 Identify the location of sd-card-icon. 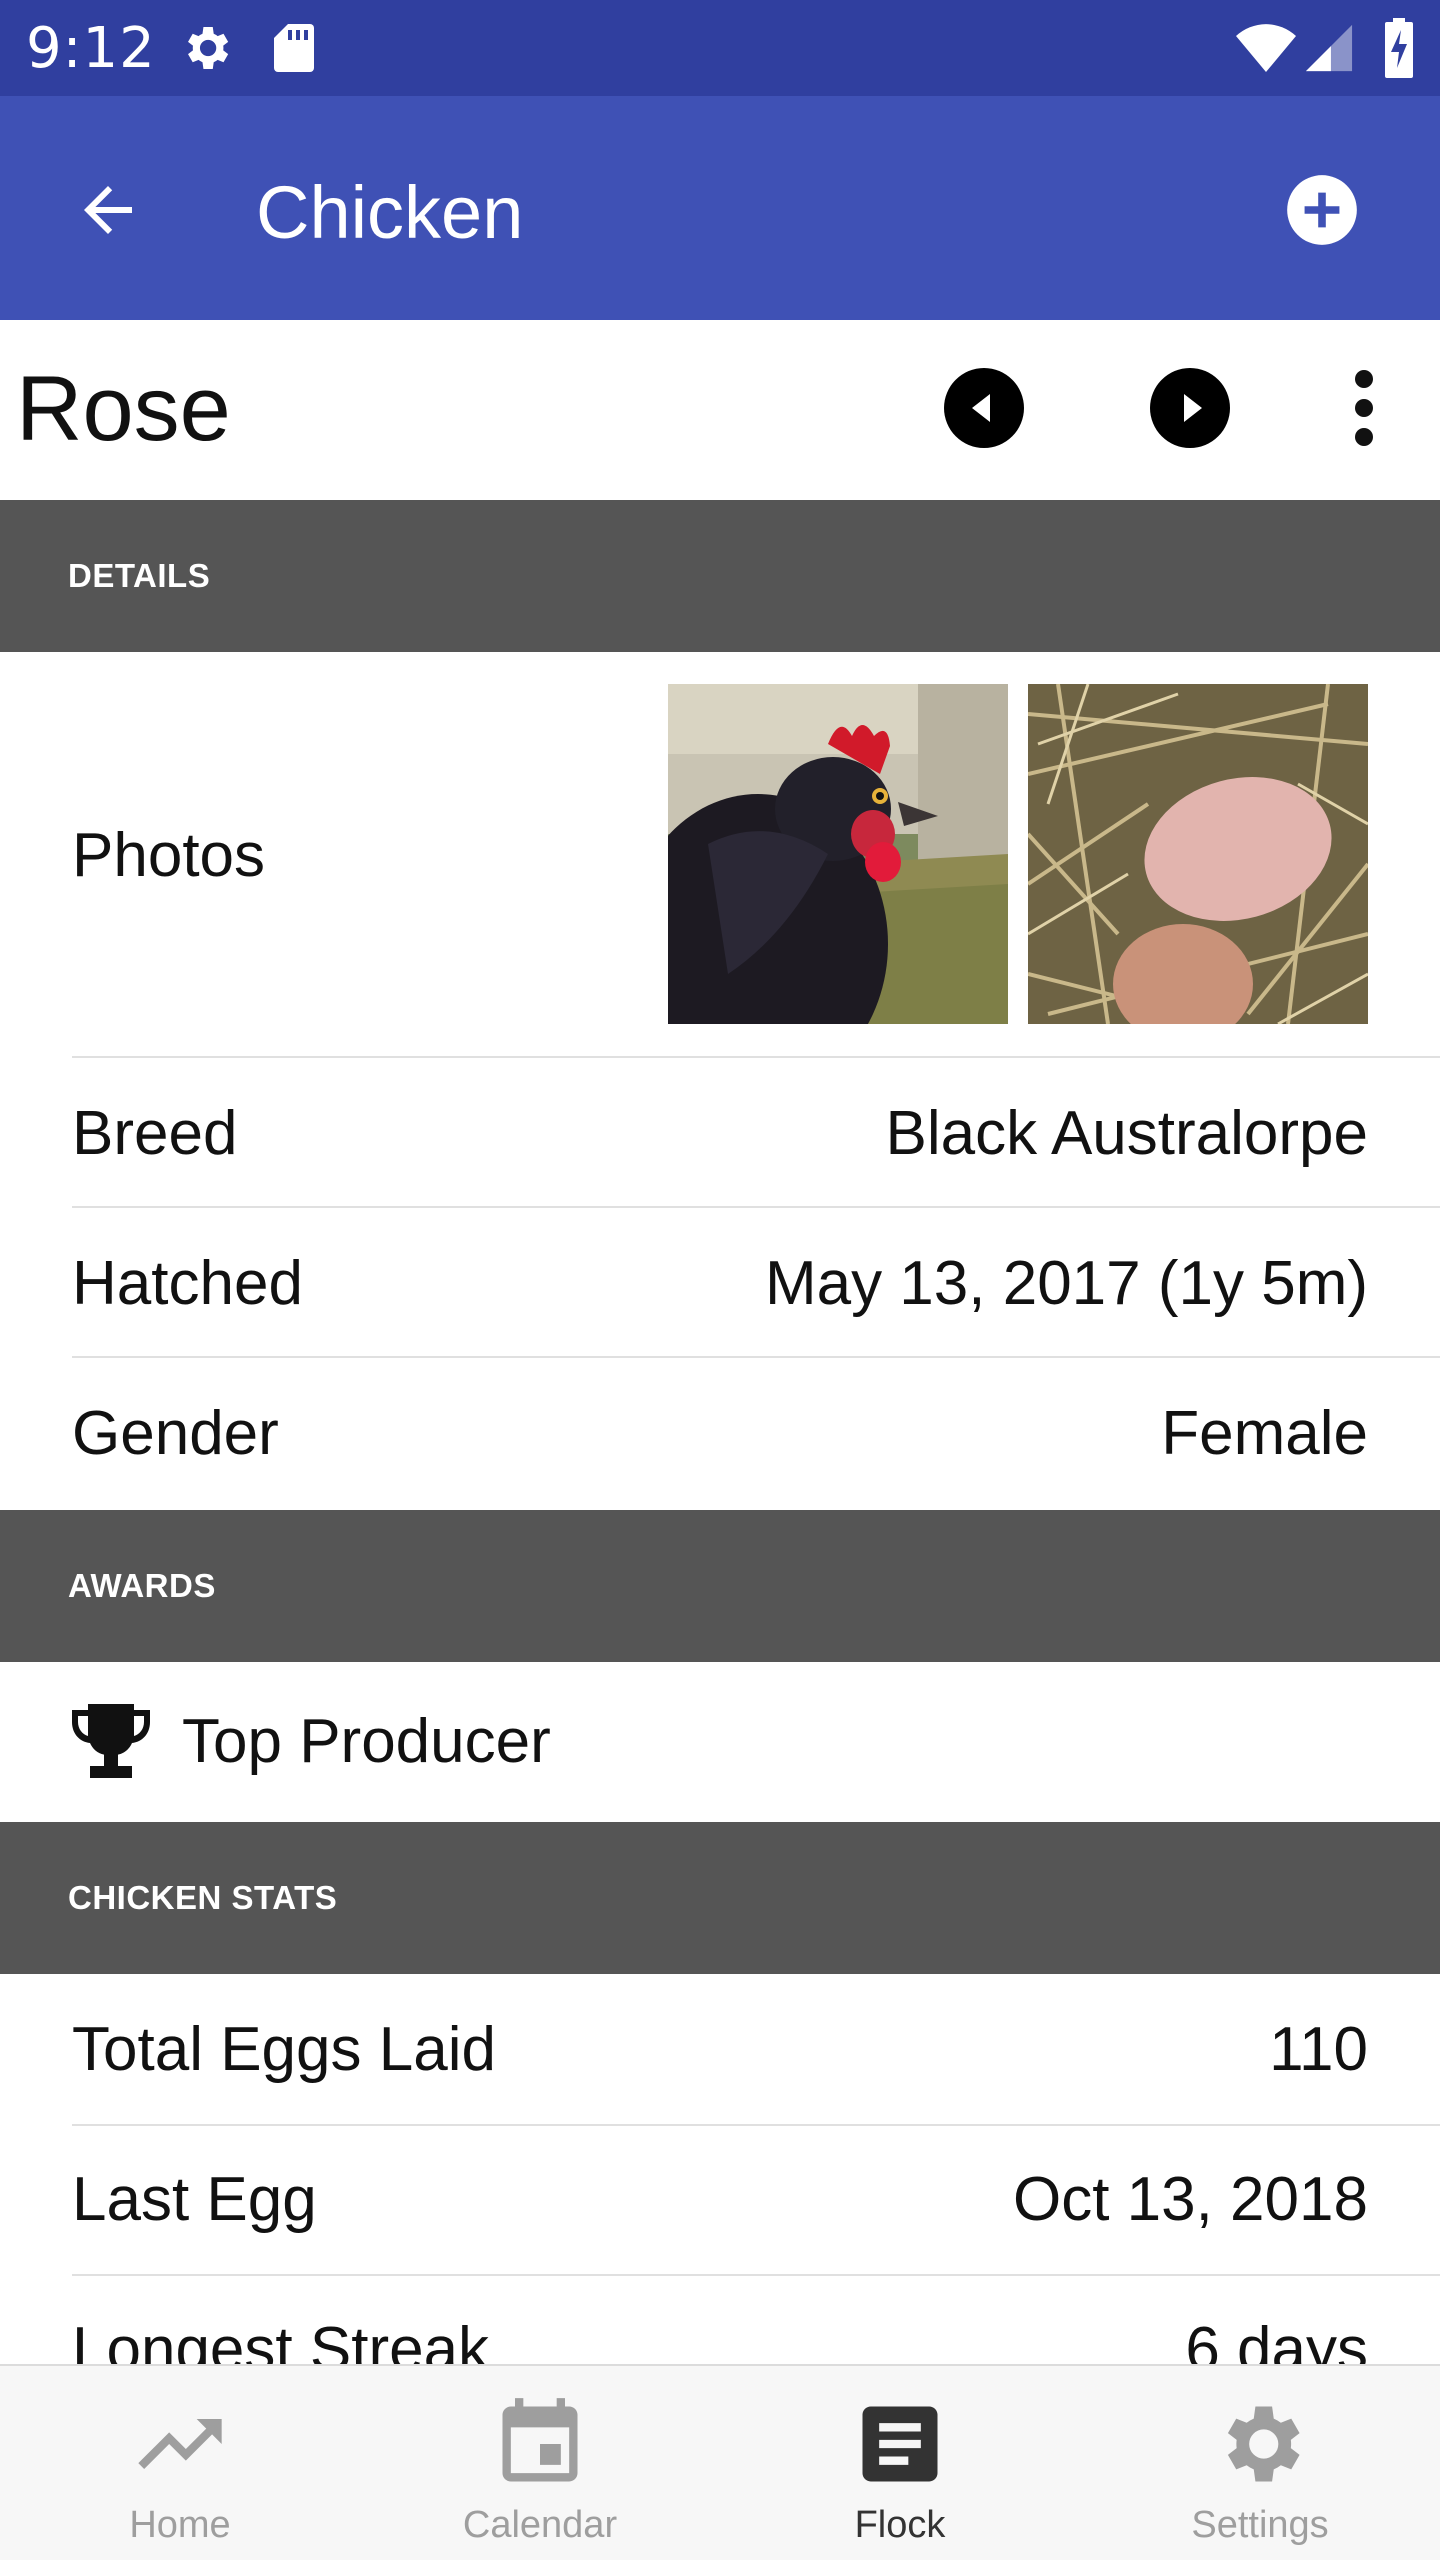
(294, 48).